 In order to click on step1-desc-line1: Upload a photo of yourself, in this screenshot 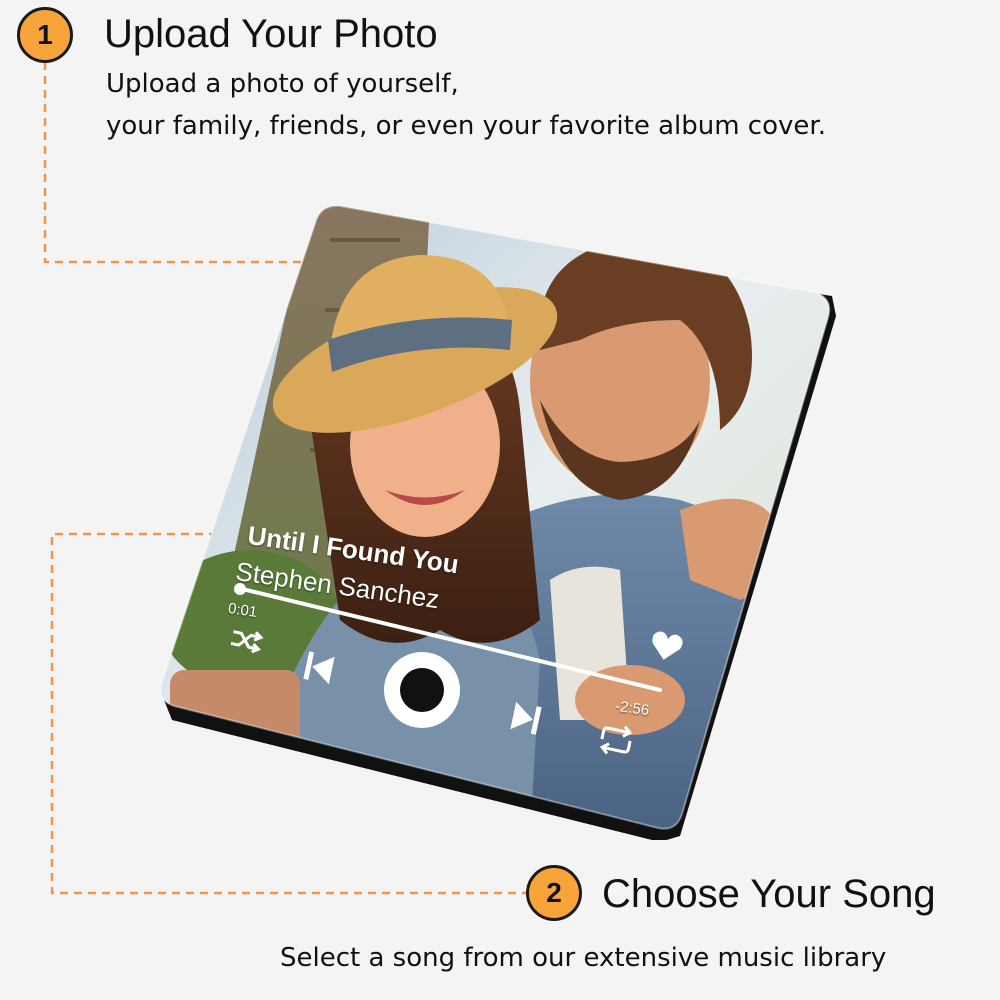, I will do `click(282, 84)`.